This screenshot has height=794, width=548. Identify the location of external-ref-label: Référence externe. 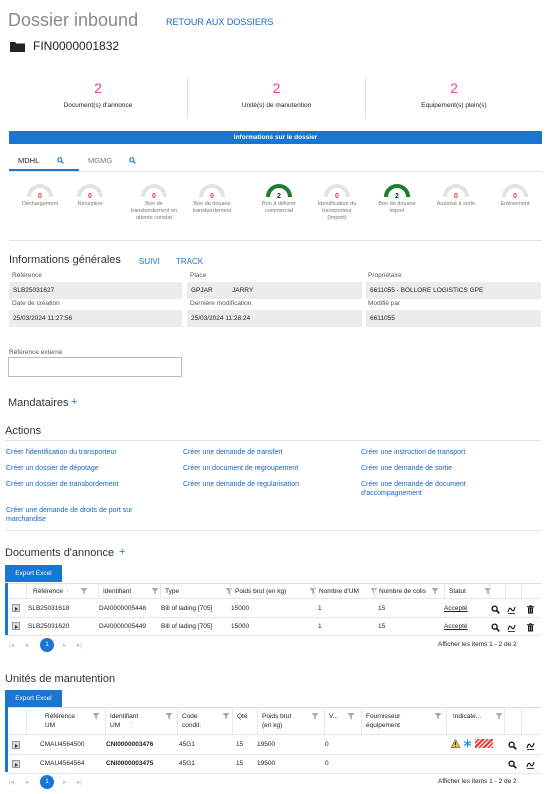
(36, 352).